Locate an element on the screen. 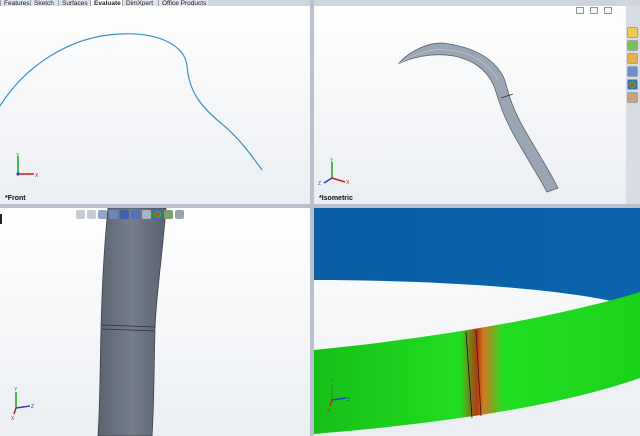 Image resolution: width=640 pixels, height=436 pixels. design-library-icon is located at coordinates (632, 58).